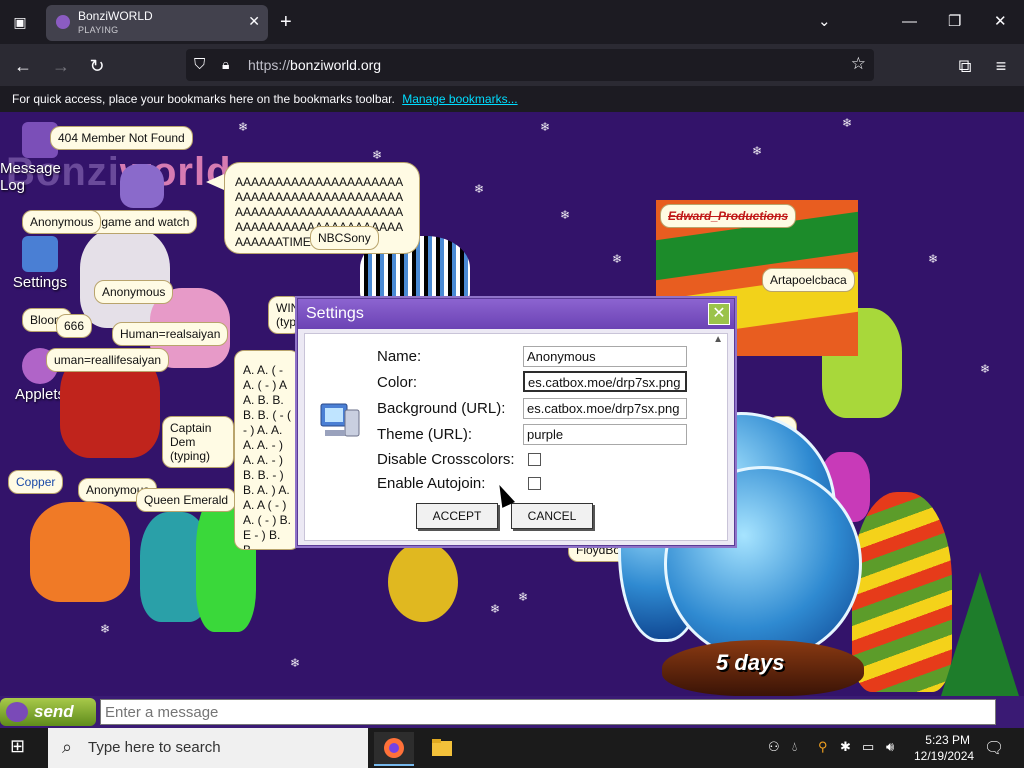 The width and height of the screenshot is (1024, 768). What do you see at coordinates (399, 356) in the screenshot?
I see `name-label: Name:` at bounding box center [399, 356].